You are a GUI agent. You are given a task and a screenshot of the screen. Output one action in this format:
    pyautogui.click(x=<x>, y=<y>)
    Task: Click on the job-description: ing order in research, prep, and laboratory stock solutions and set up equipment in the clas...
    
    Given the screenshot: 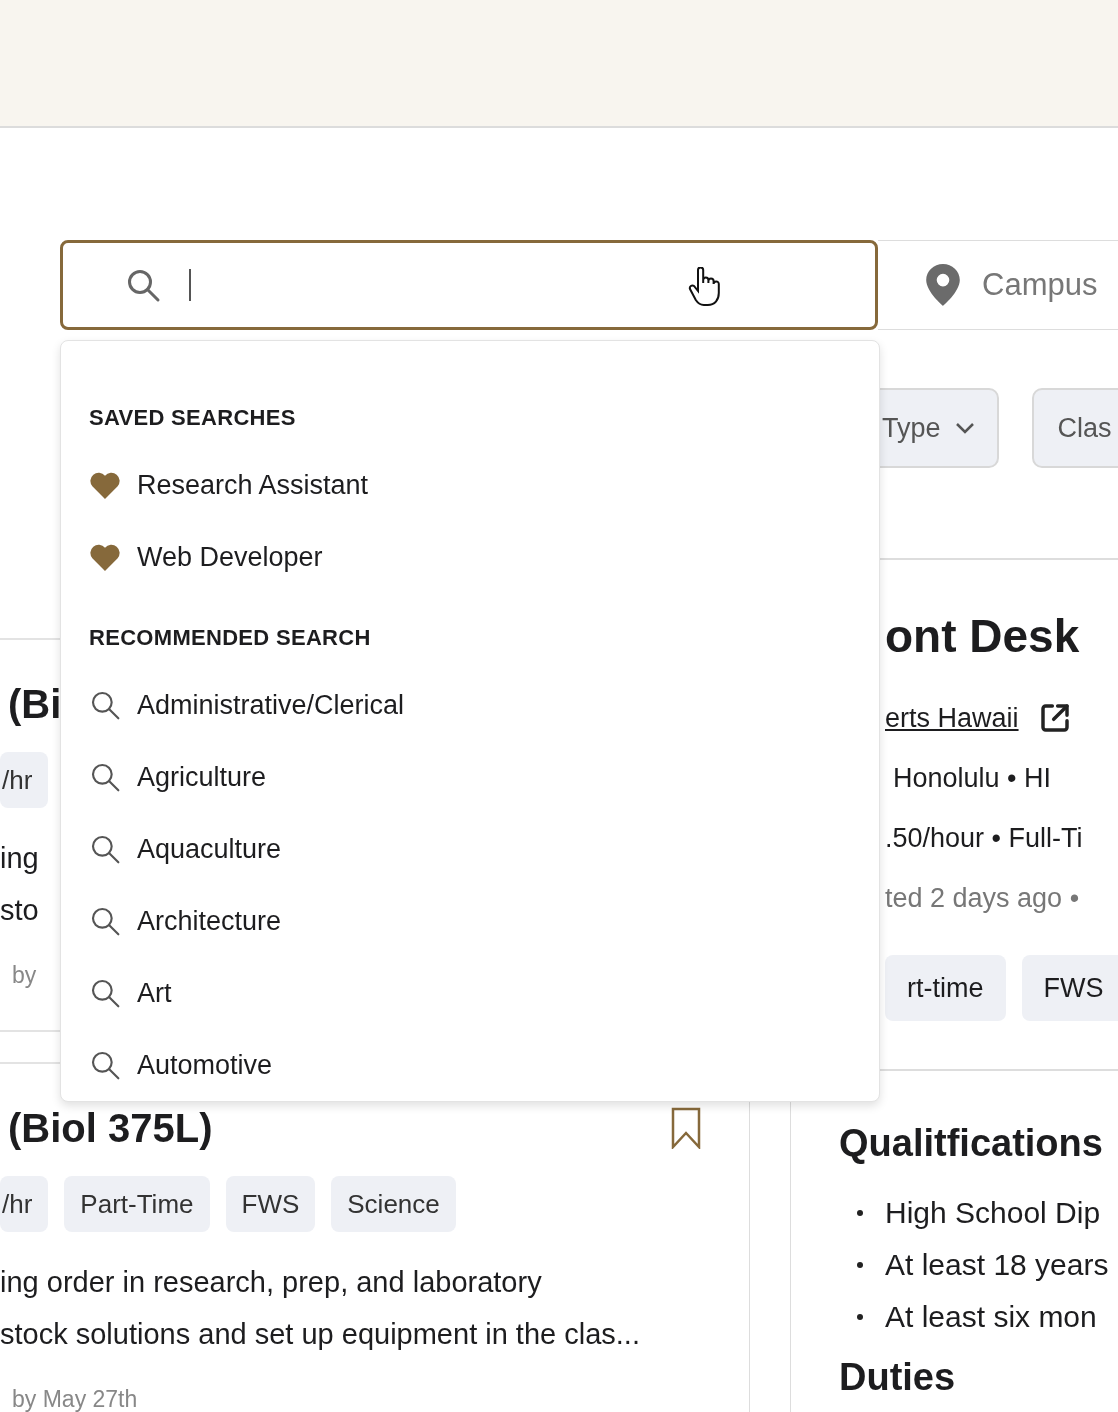 What is the action you would take?
    pyautogui.click(x=320, y=1308)
    